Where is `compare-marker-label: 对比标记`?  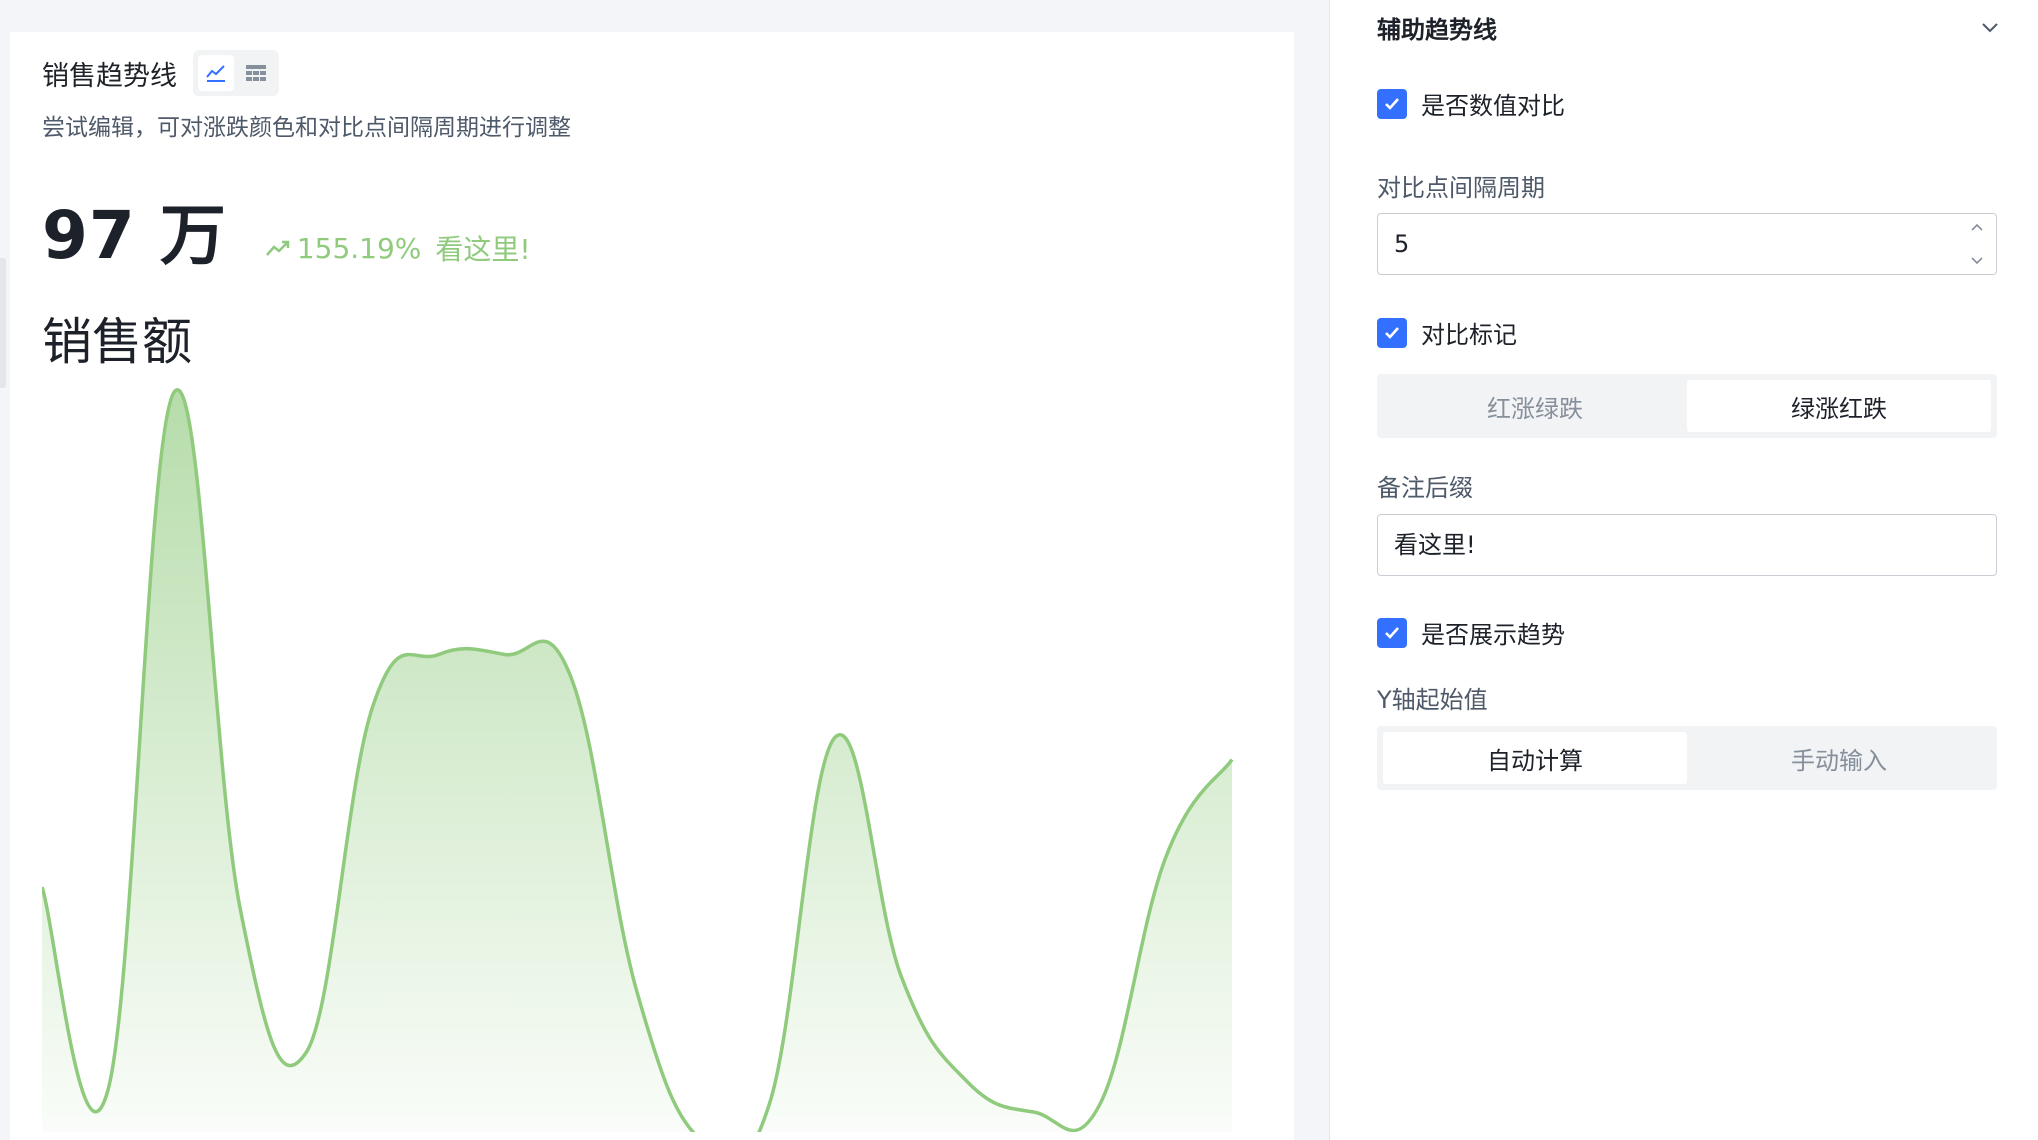 compare-marker-label: 对比标记 is located at coordinates (1469, 335).